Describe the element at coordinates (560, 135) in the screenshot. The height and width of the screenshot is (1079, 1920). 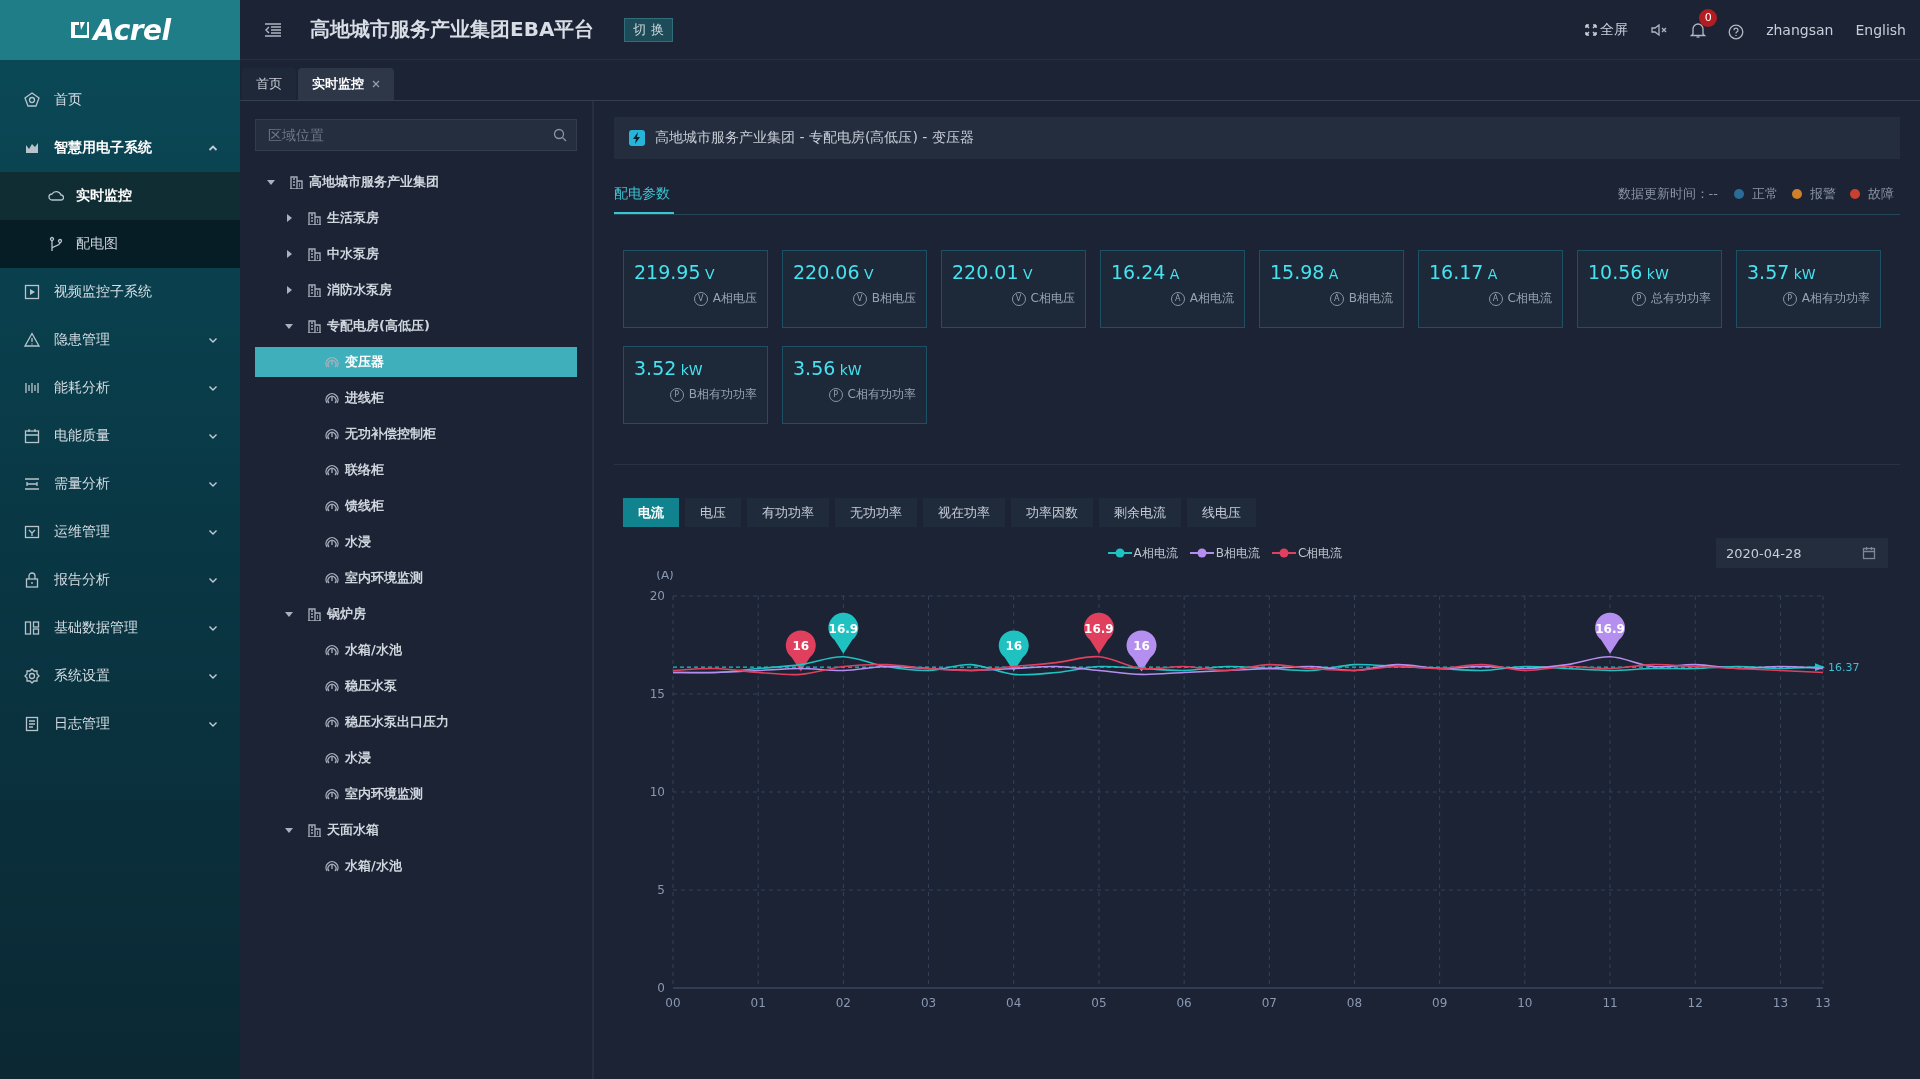
I see `search-icon` at that location.